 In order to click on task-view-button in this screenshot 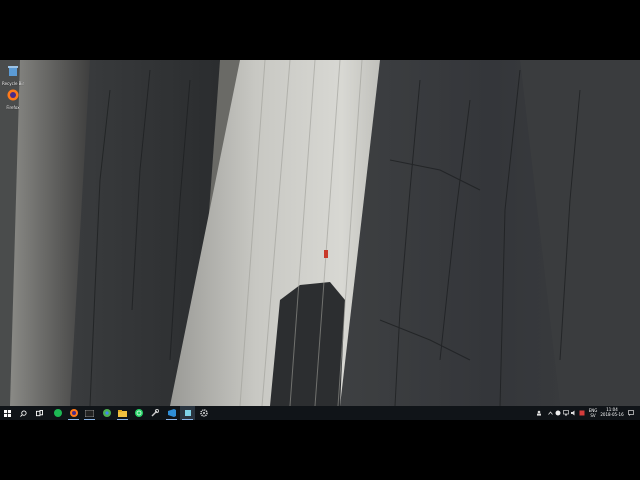, I will do `click(39, 413)`.